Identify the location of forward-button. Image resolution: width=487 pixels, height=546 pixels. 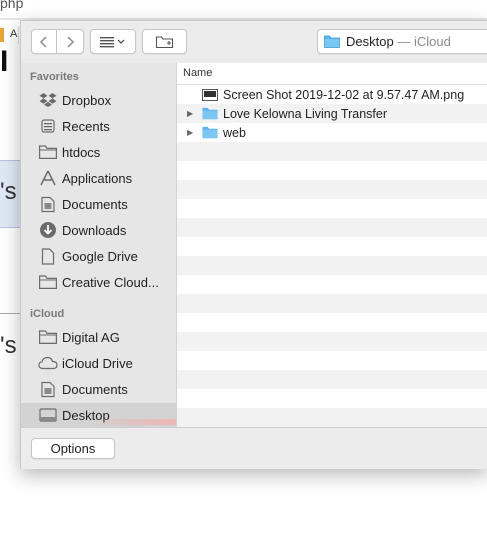
(70, 41).